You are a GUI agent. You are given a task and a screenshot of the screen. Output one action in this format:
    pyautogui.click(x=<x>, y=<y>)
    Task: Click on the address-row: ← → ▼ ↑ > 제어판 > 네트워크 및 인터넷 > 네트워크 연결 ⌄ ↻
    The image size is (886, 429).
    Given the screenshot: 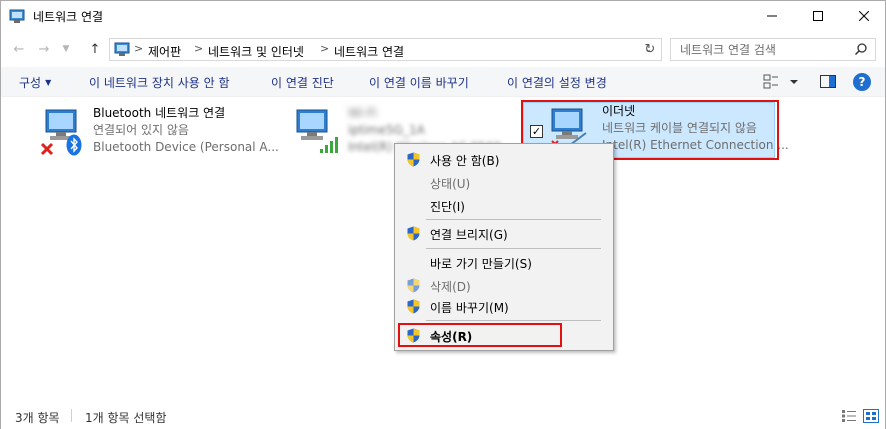 What is the action you would take?
    pyautogui.click(x=443, y=49)
    